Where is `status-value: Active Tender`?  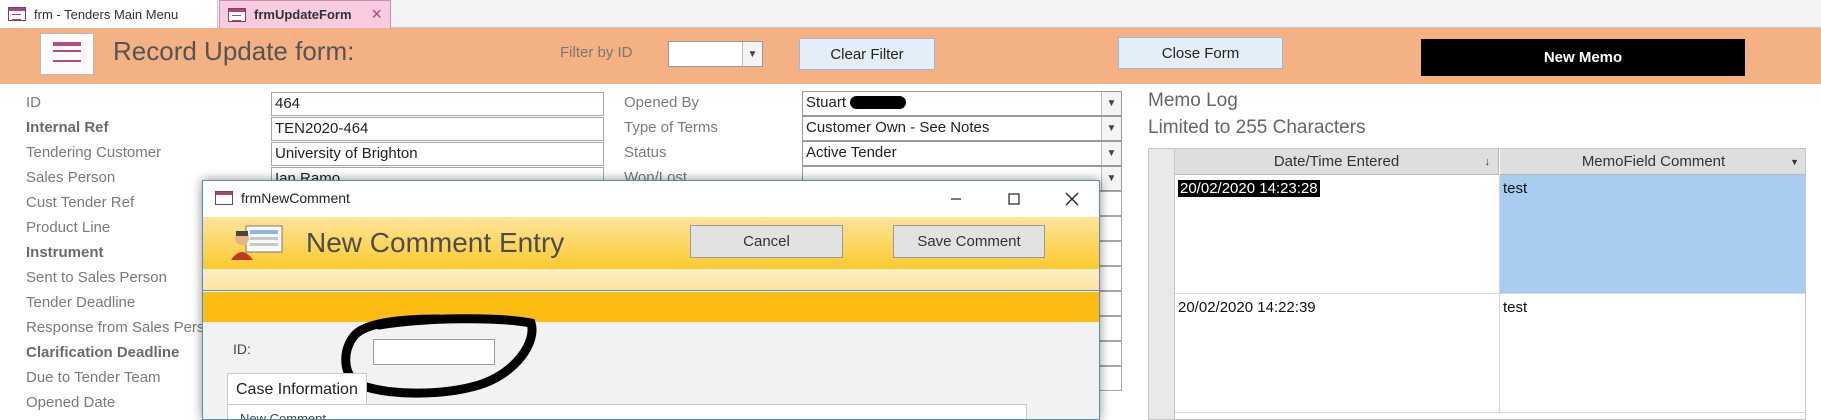 status-value: Active Tender is located at coordinates (851, 152).